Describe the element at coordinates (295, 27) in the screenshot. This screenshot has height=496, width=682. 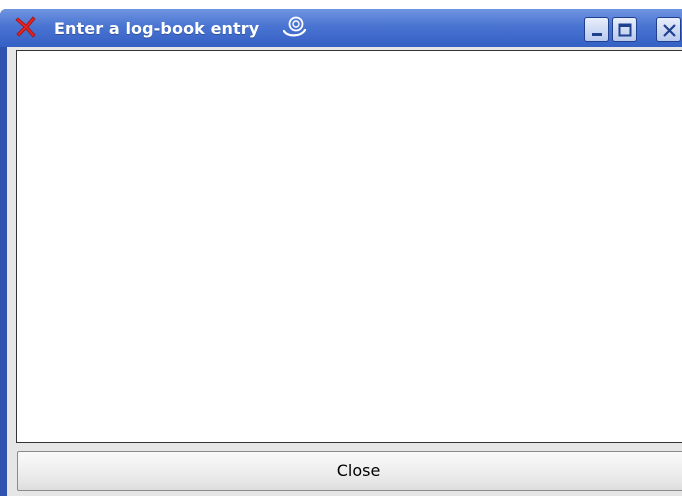
I see `swirl-icon` at that location.